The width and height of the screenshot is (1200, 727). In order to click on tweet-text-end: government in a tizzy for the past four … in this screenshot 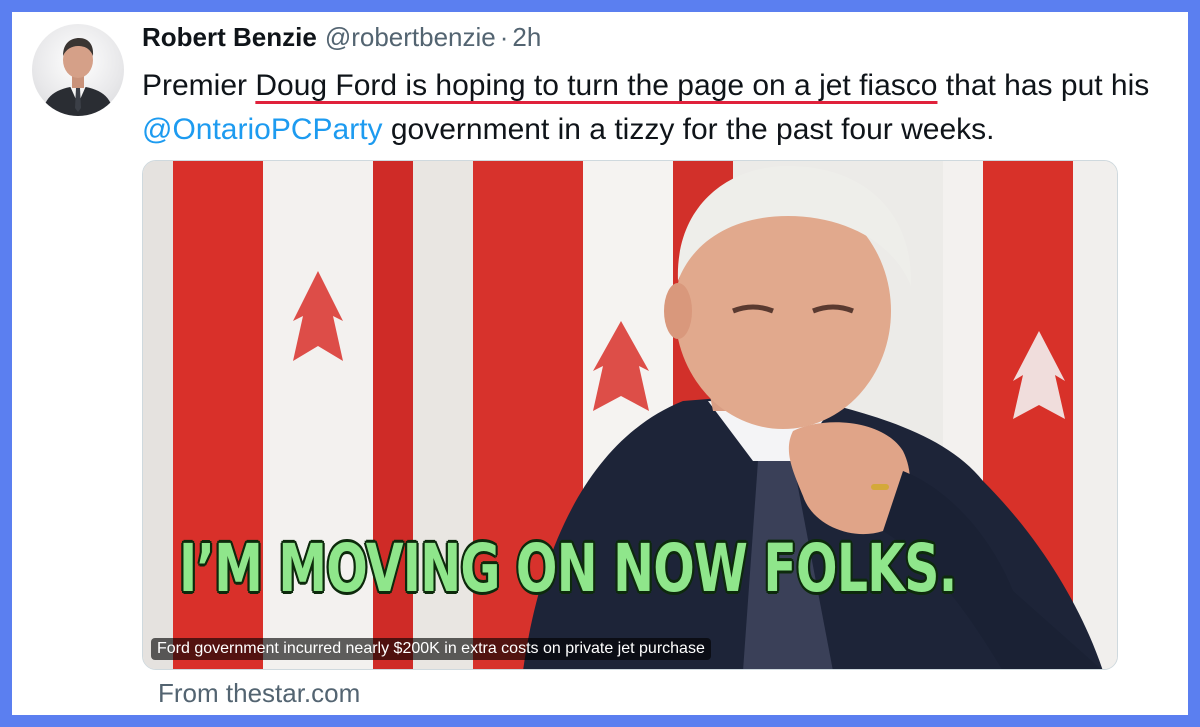, I will do `click(688, 129)`.